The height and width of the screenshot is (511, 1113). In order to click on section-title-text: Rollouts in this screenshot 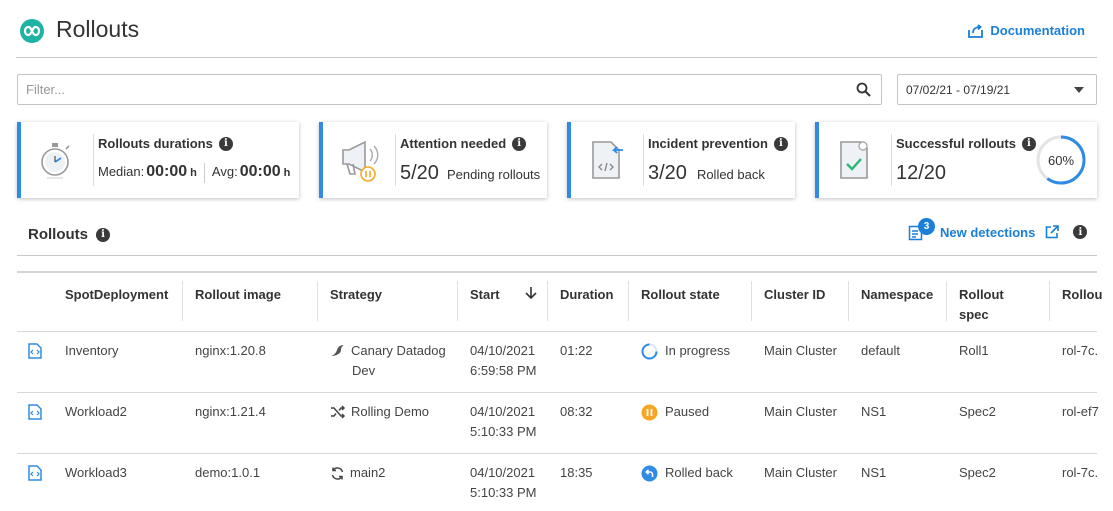, I will do `click(58, 234)`.